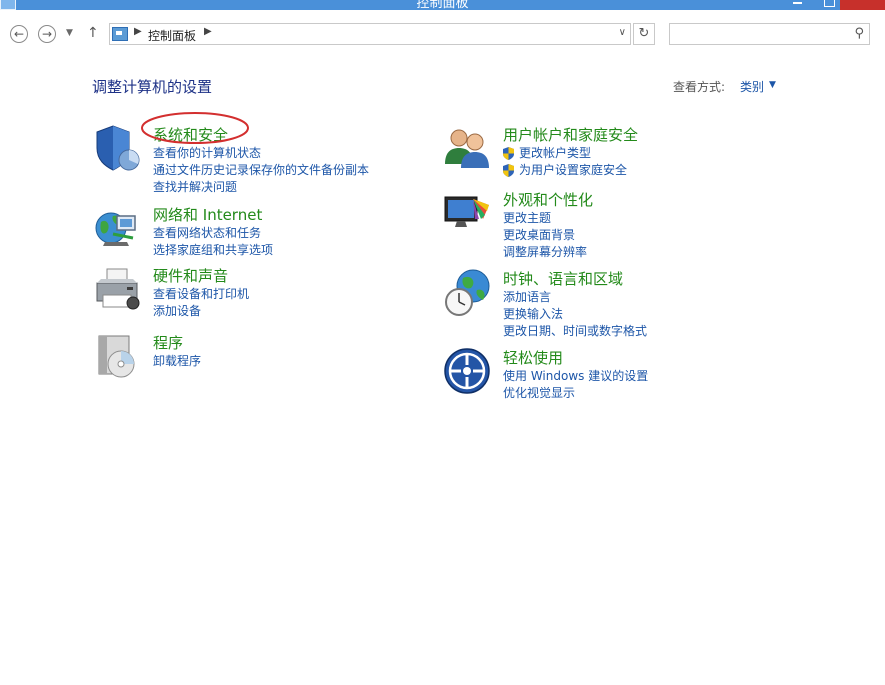 The height and width of the screenshot is (685, 885). I want to click on monitor-palette-icon, so click(467, 213).